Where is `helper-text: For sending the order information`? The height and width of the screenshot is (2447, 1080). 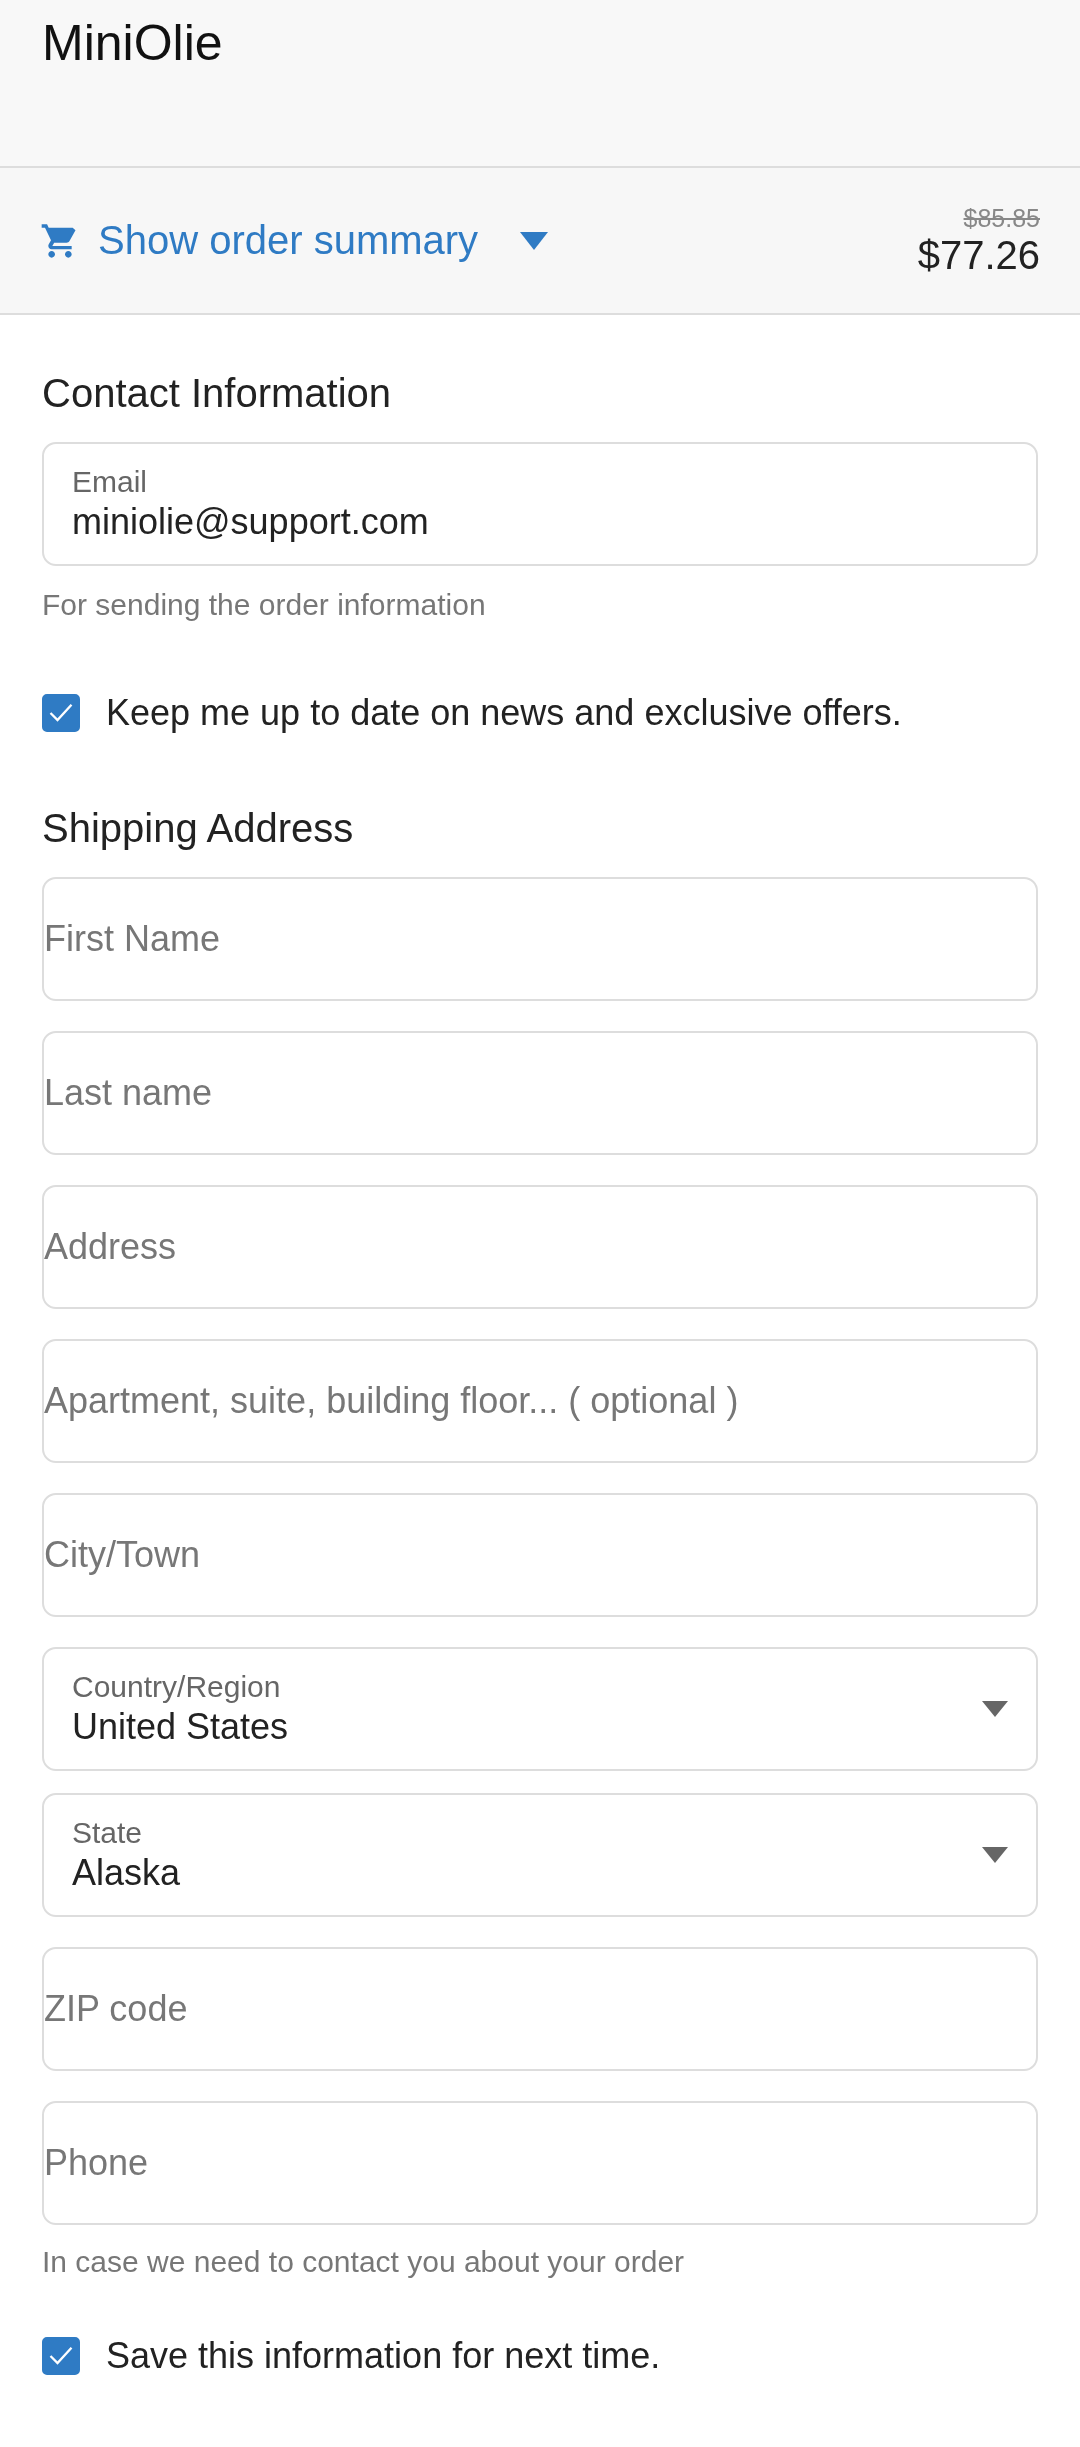 helper-text: For sending the order information is located at coordinates (264, 605).